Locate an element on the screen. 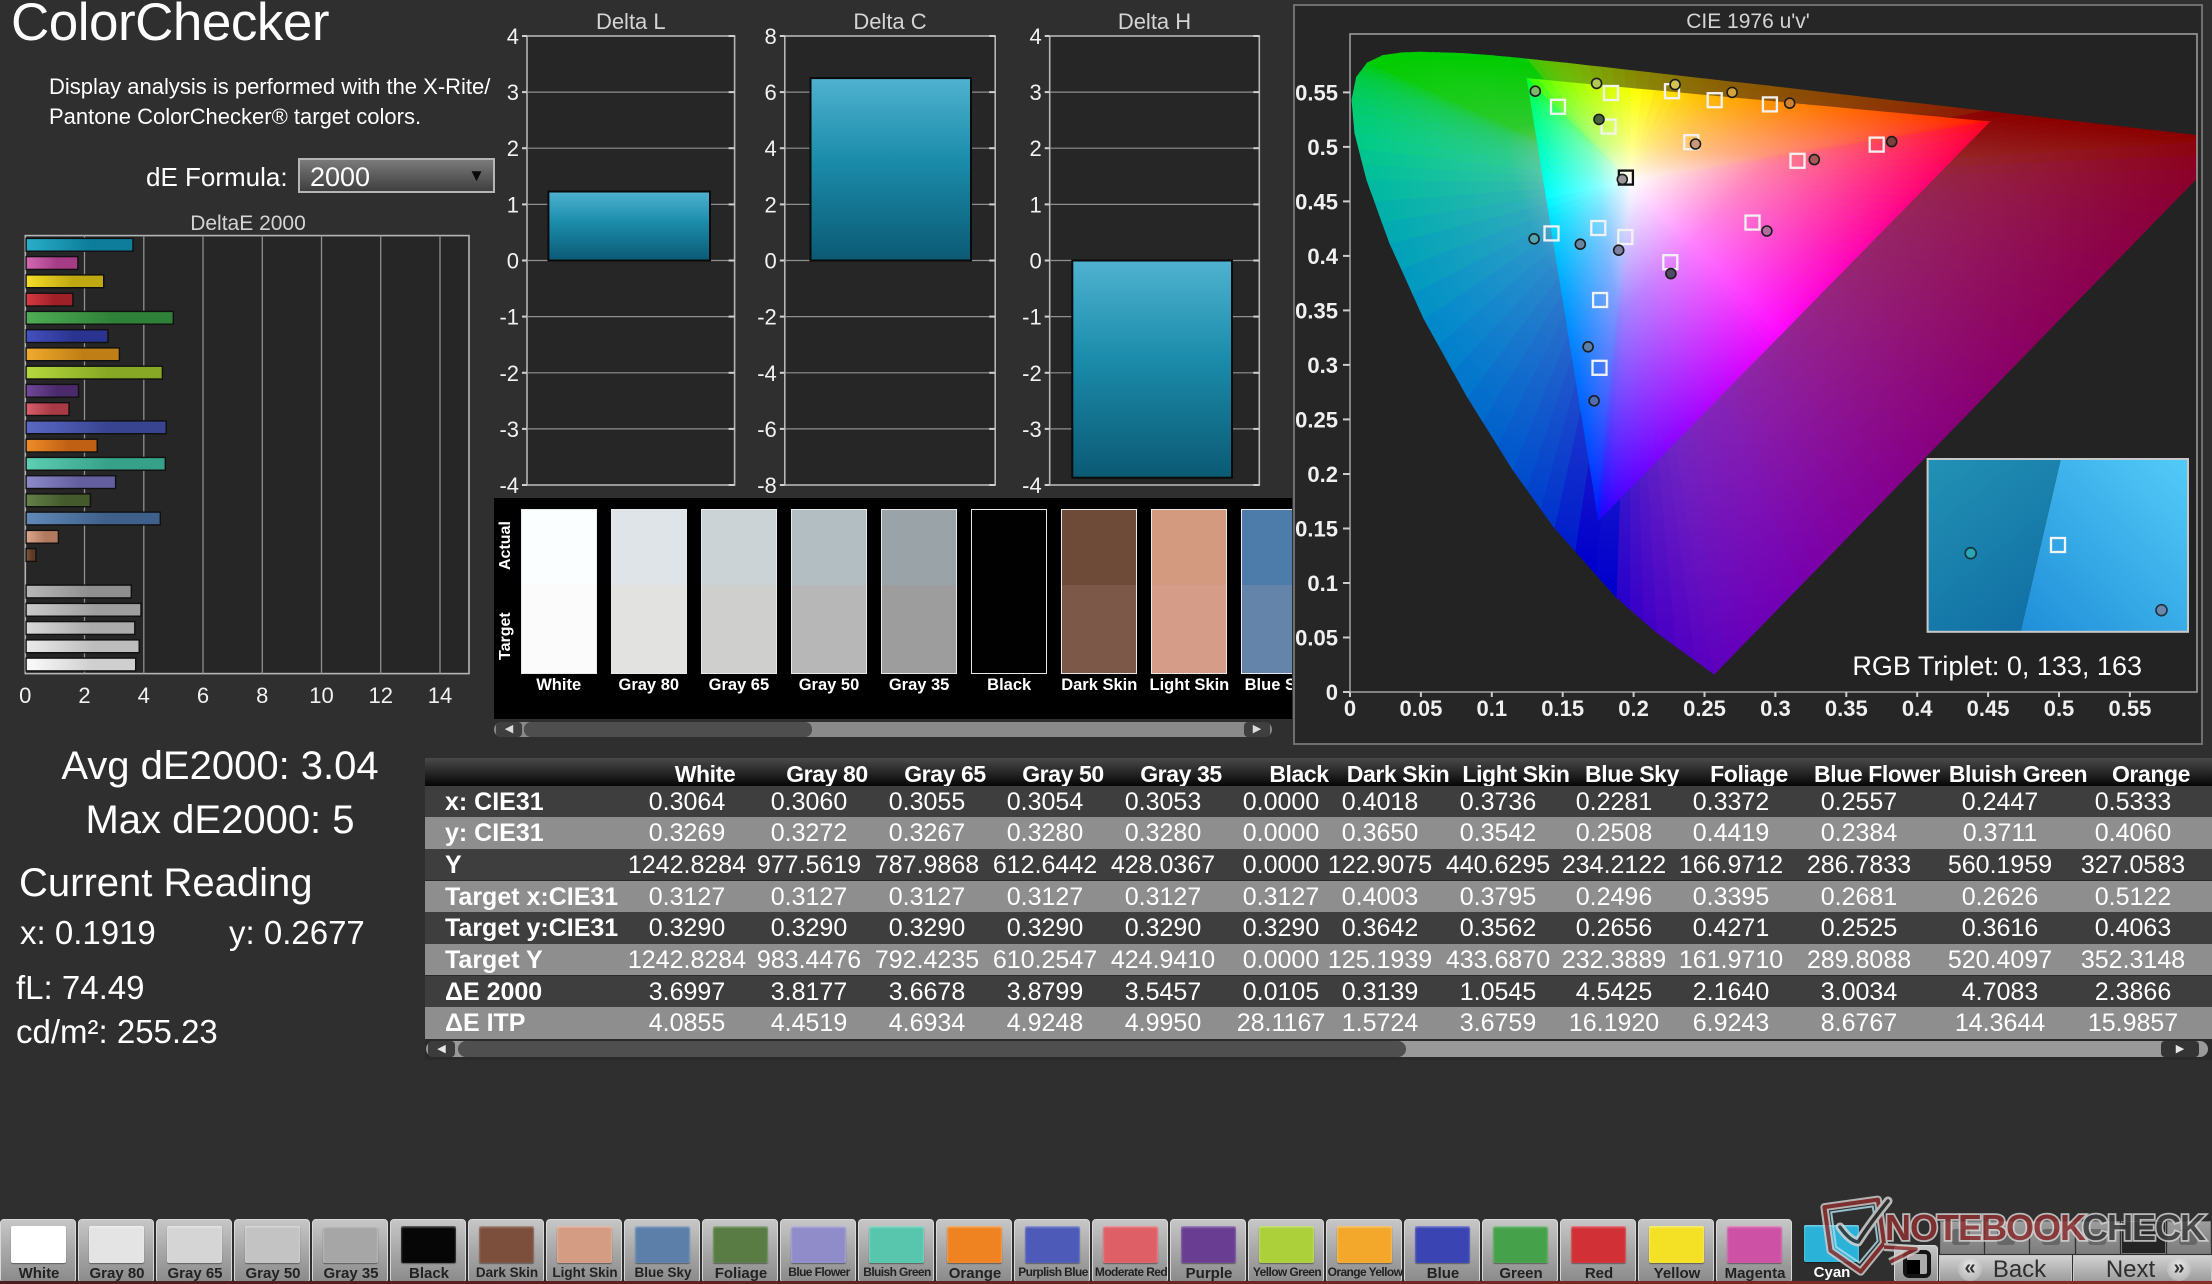  svg-text: -8 is located at coordinates (767, 485).